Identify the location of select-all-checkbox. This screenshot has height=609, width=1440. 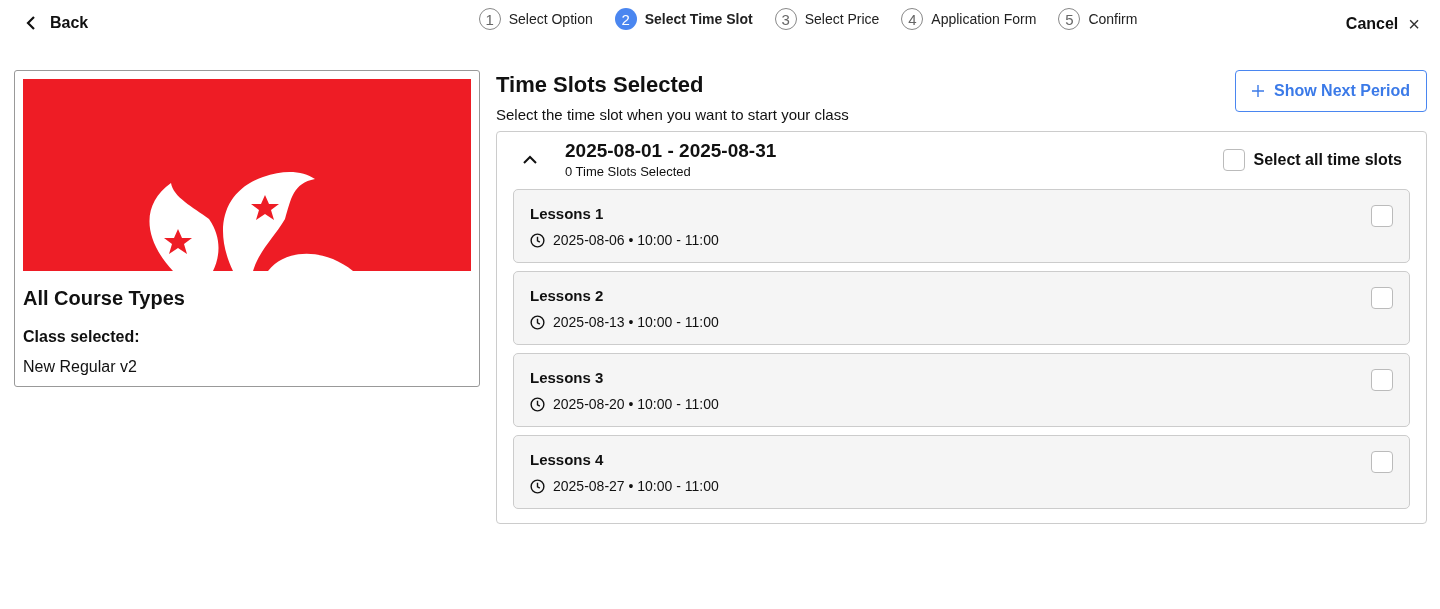
(1234, 159).